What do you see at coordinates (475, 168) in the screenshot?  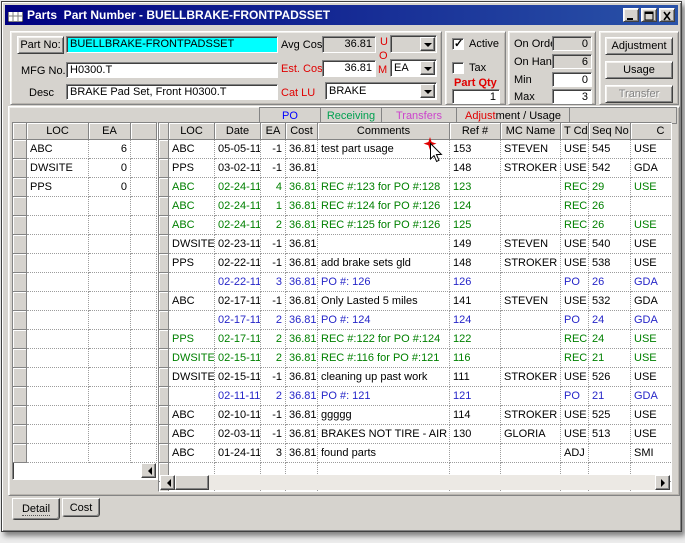 I see `grid-cell: 148` at bounding box center [475, 168].